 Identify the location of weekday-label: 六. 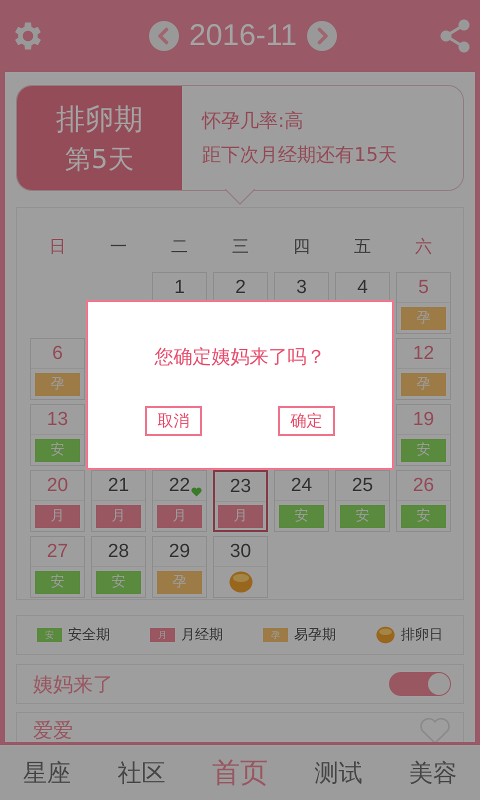
(423, 247).